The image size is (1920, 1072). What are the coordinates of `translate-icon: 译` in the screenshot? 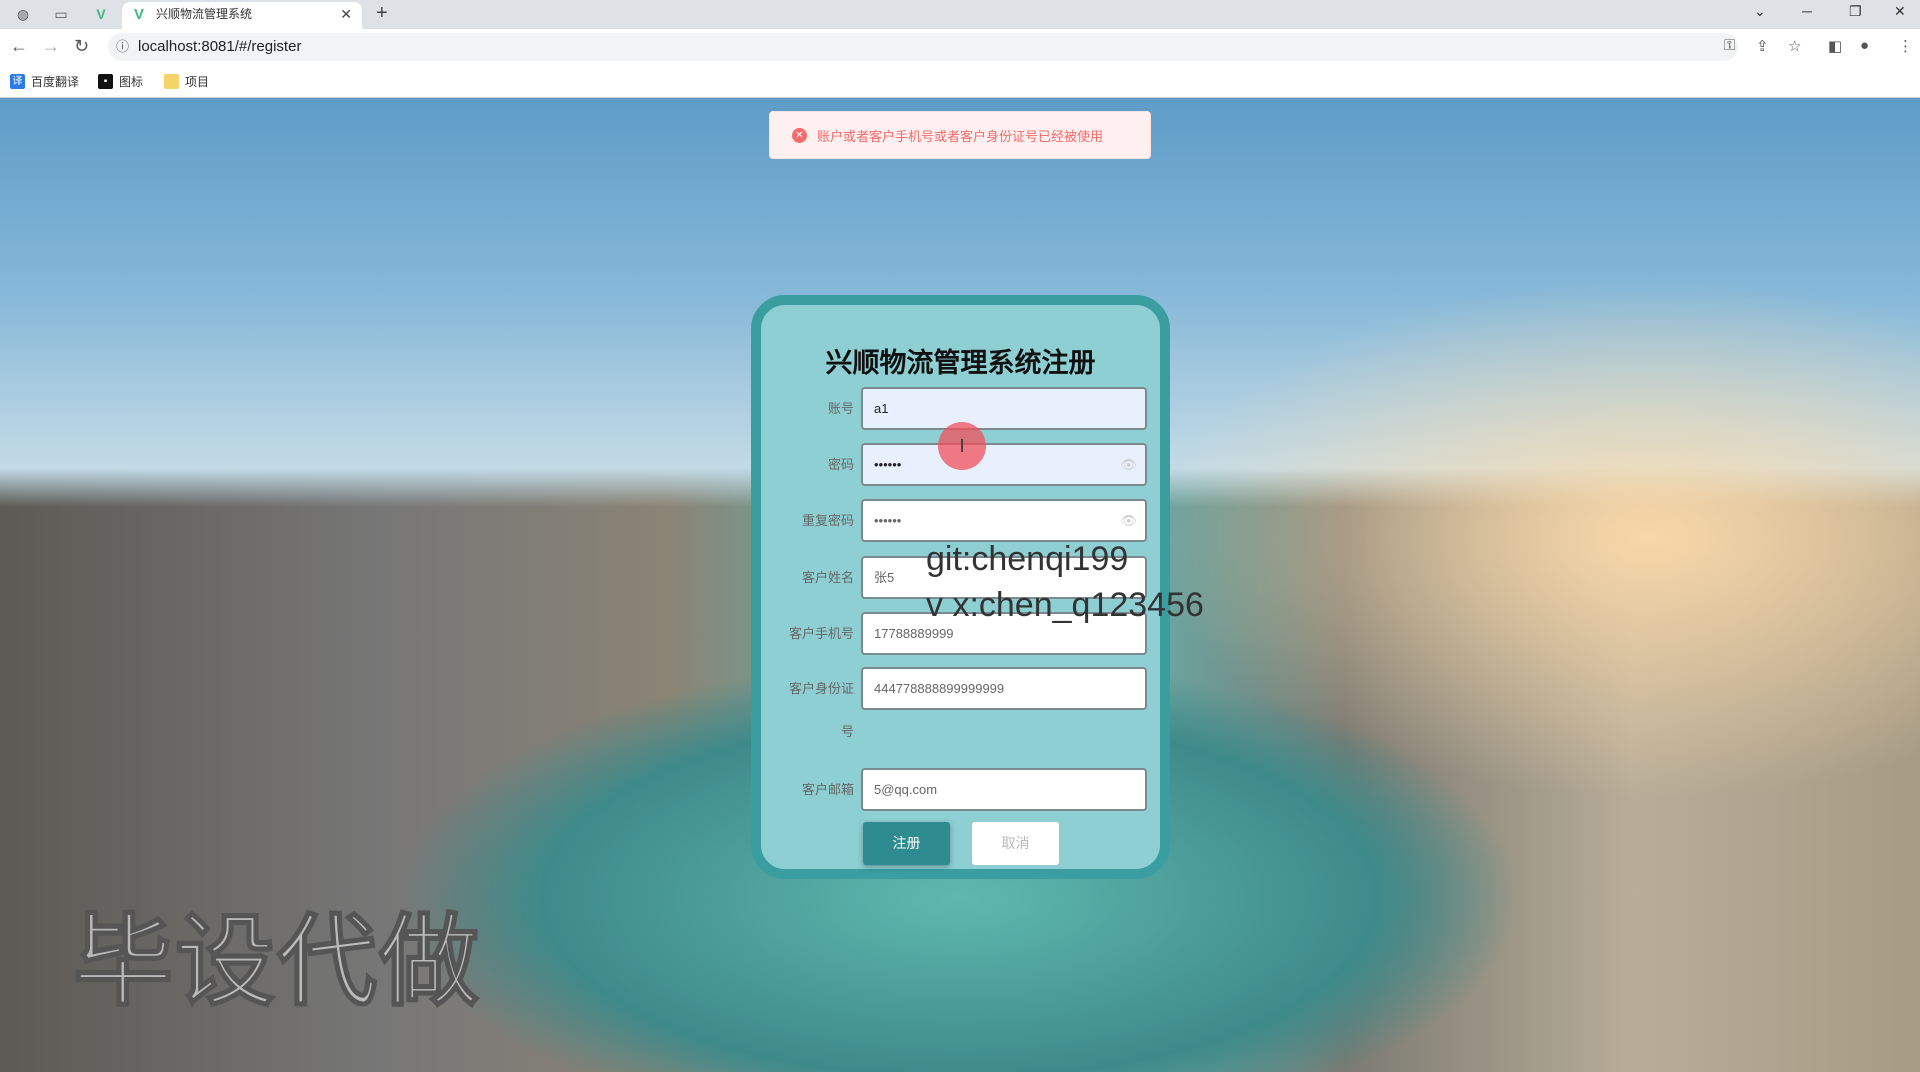 It's located at (17, 81).